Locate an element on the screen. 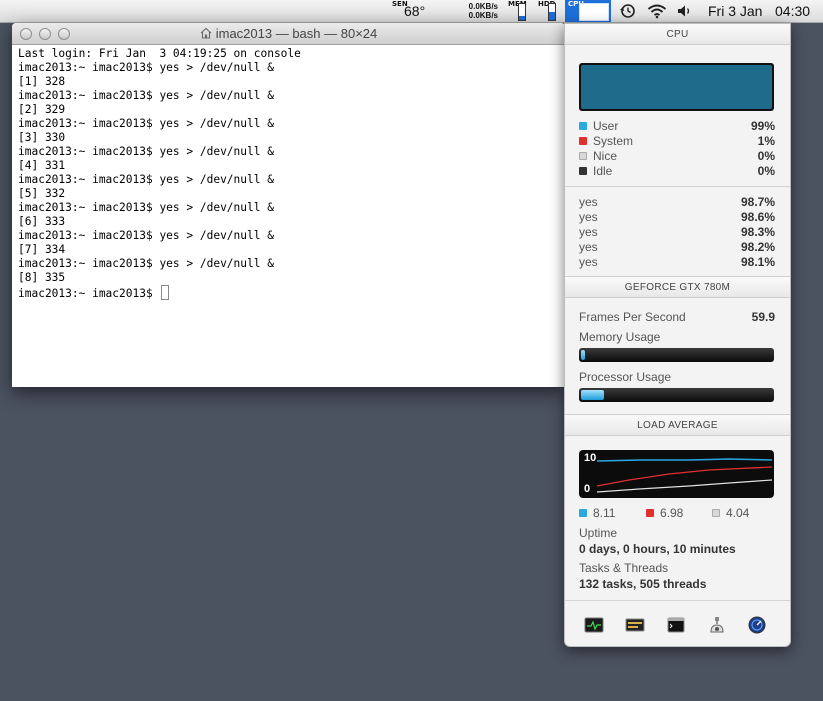 The width and height of the screenshot is (823, 701). process-row: yes 98.6% is located at coordinates (677, 217).